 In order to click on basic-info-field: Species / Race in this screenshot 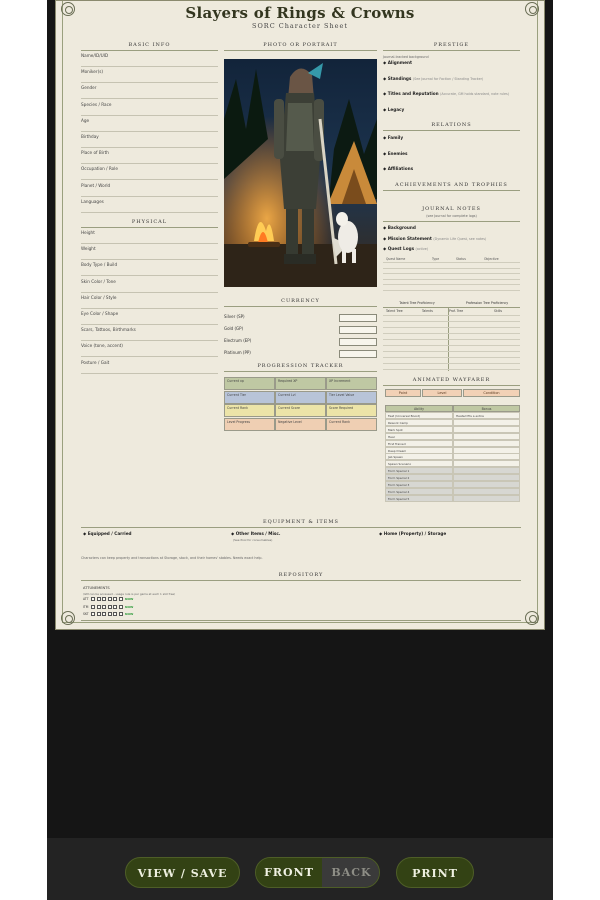, I will do `click(149, 109)`.